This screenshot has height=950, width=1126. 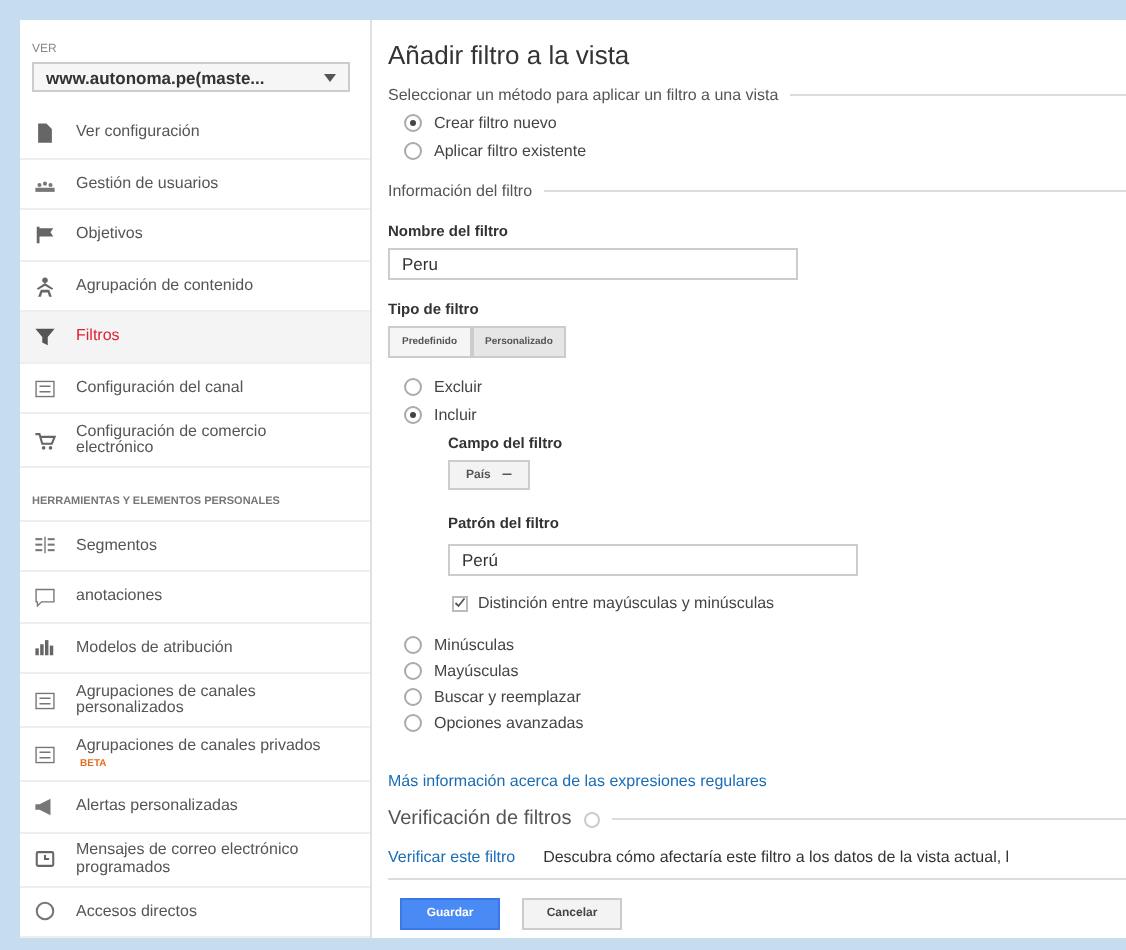 I want to click on sidebar-item: Ver configuración, so click(x=195, y=134).